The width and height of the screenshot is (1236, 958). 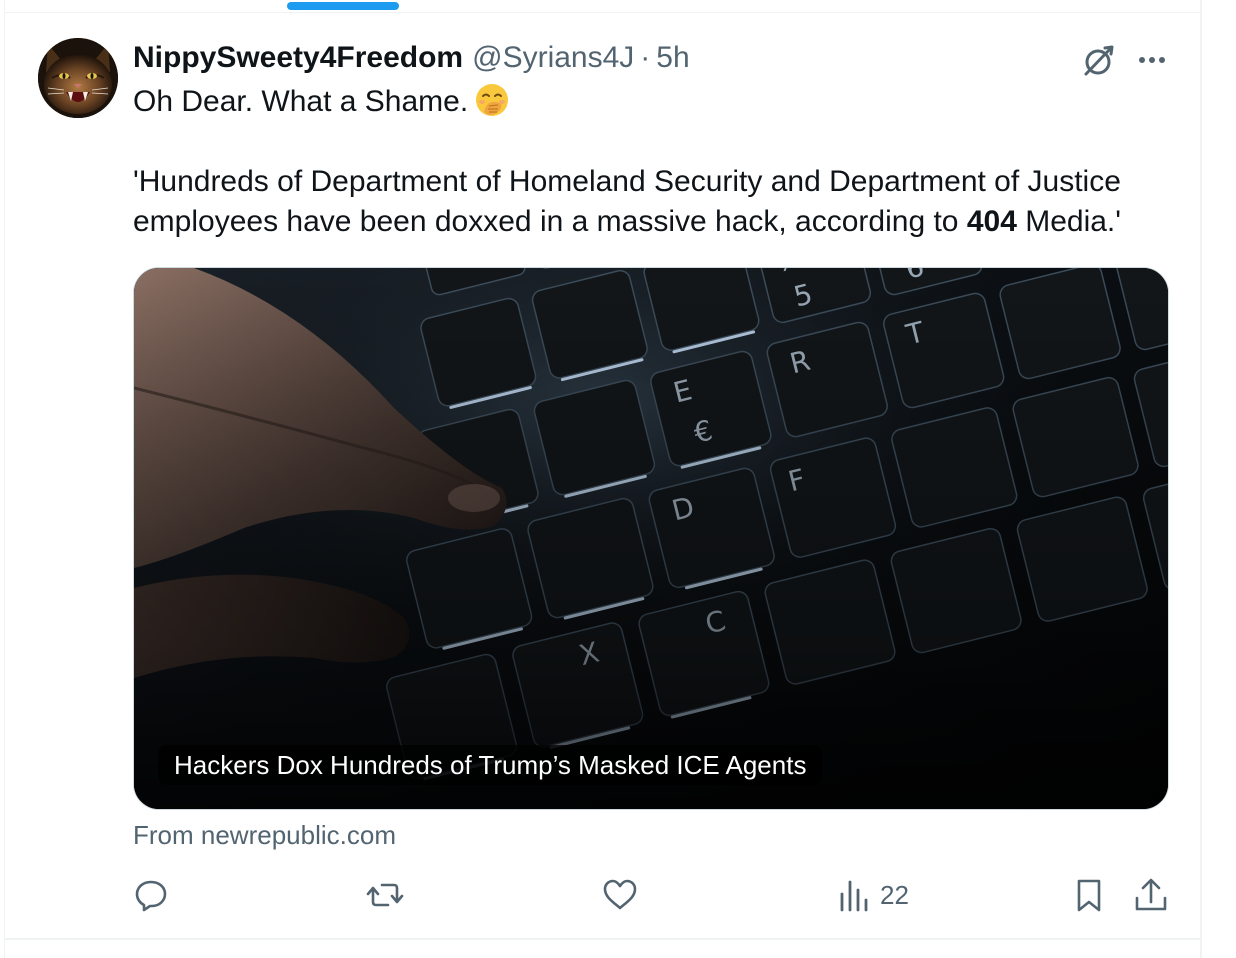 I want to click on views-button: 22, so click(x=872, y=895).